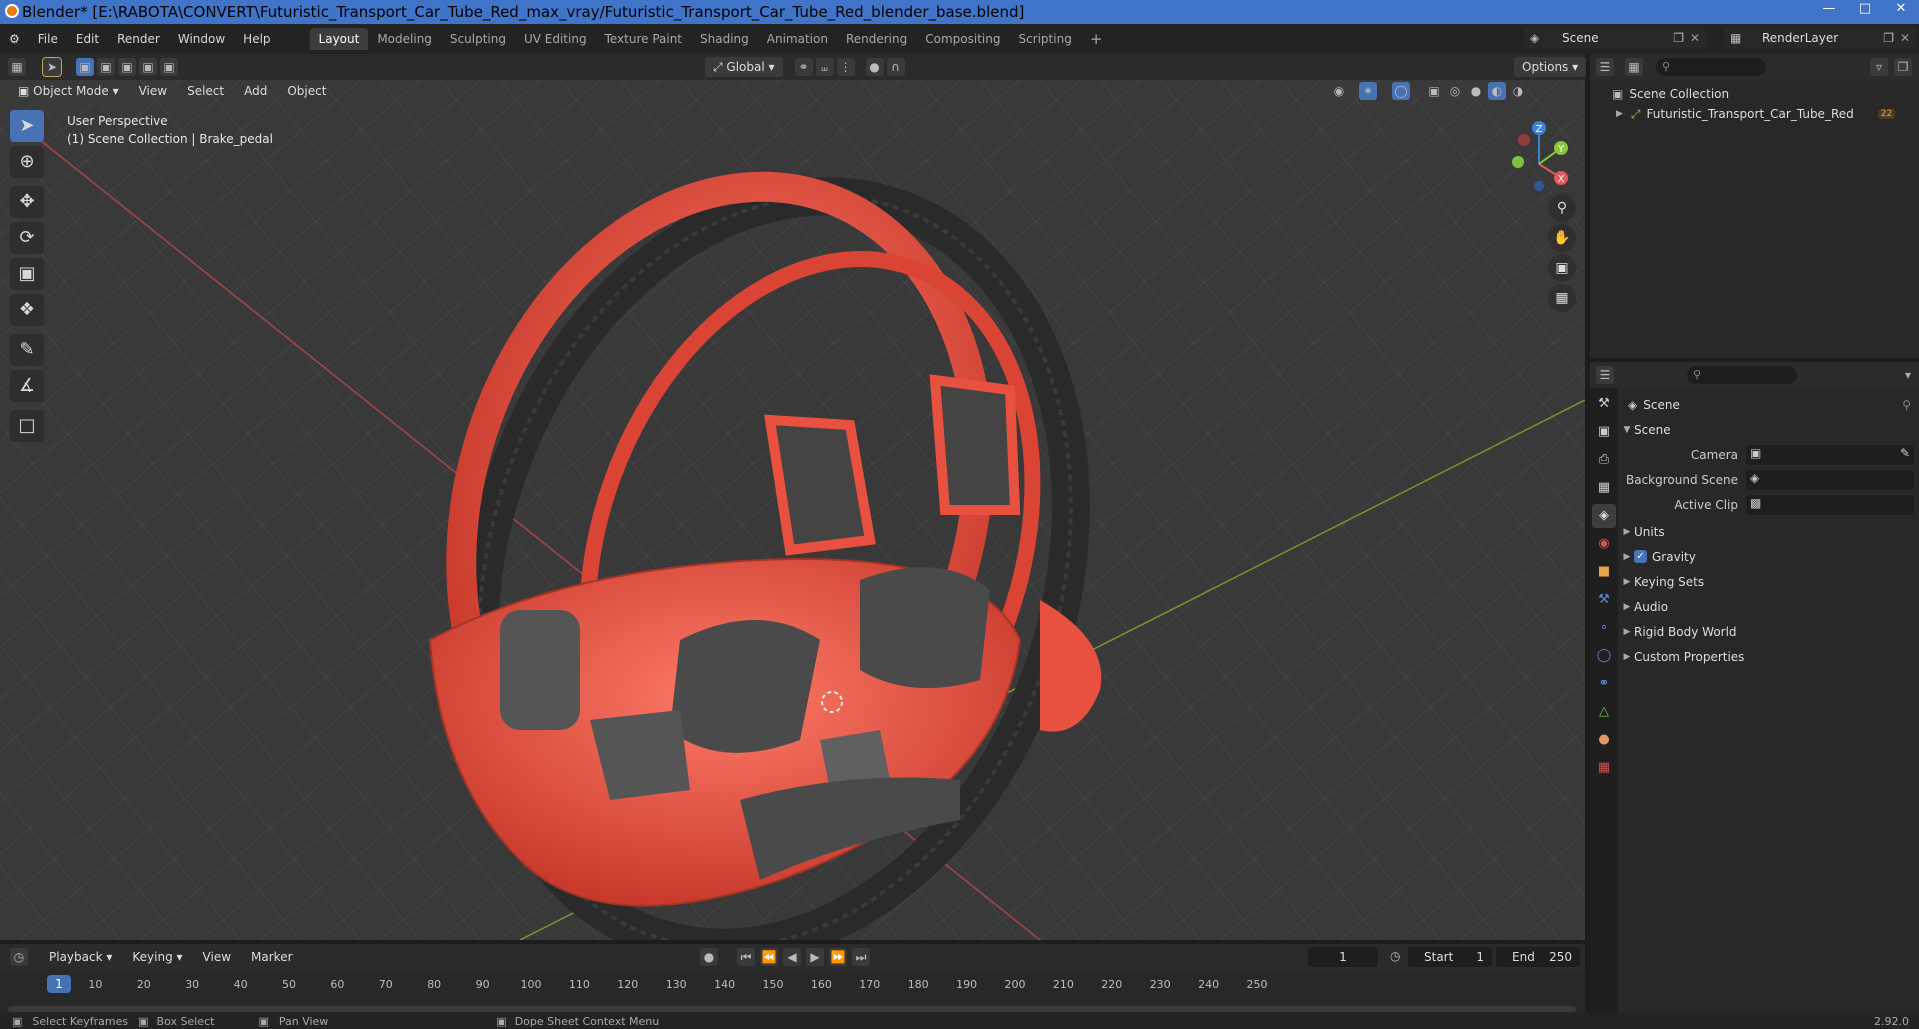 Image resolution: width=1919 pixels, height=1029 pixels. Describe the element at coordinates (1604, 740) in the screenshot. I see `material-tab-icon: ●` at that location.